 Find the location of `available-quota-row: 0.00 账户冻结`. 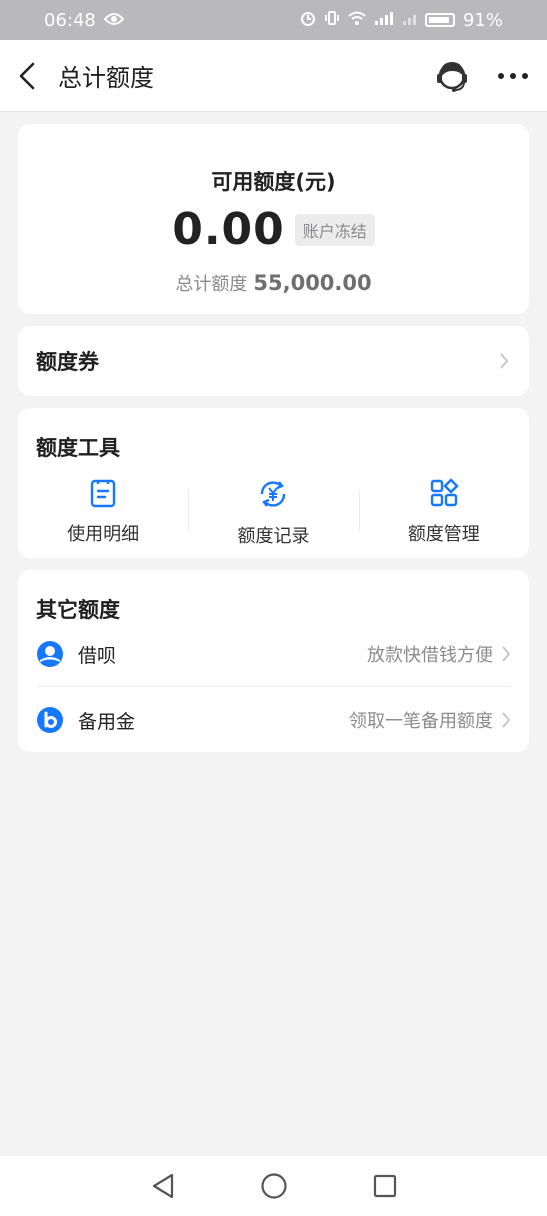

available-quota-row: 0.00 账户冻结 is located at coordinates (273, 229).